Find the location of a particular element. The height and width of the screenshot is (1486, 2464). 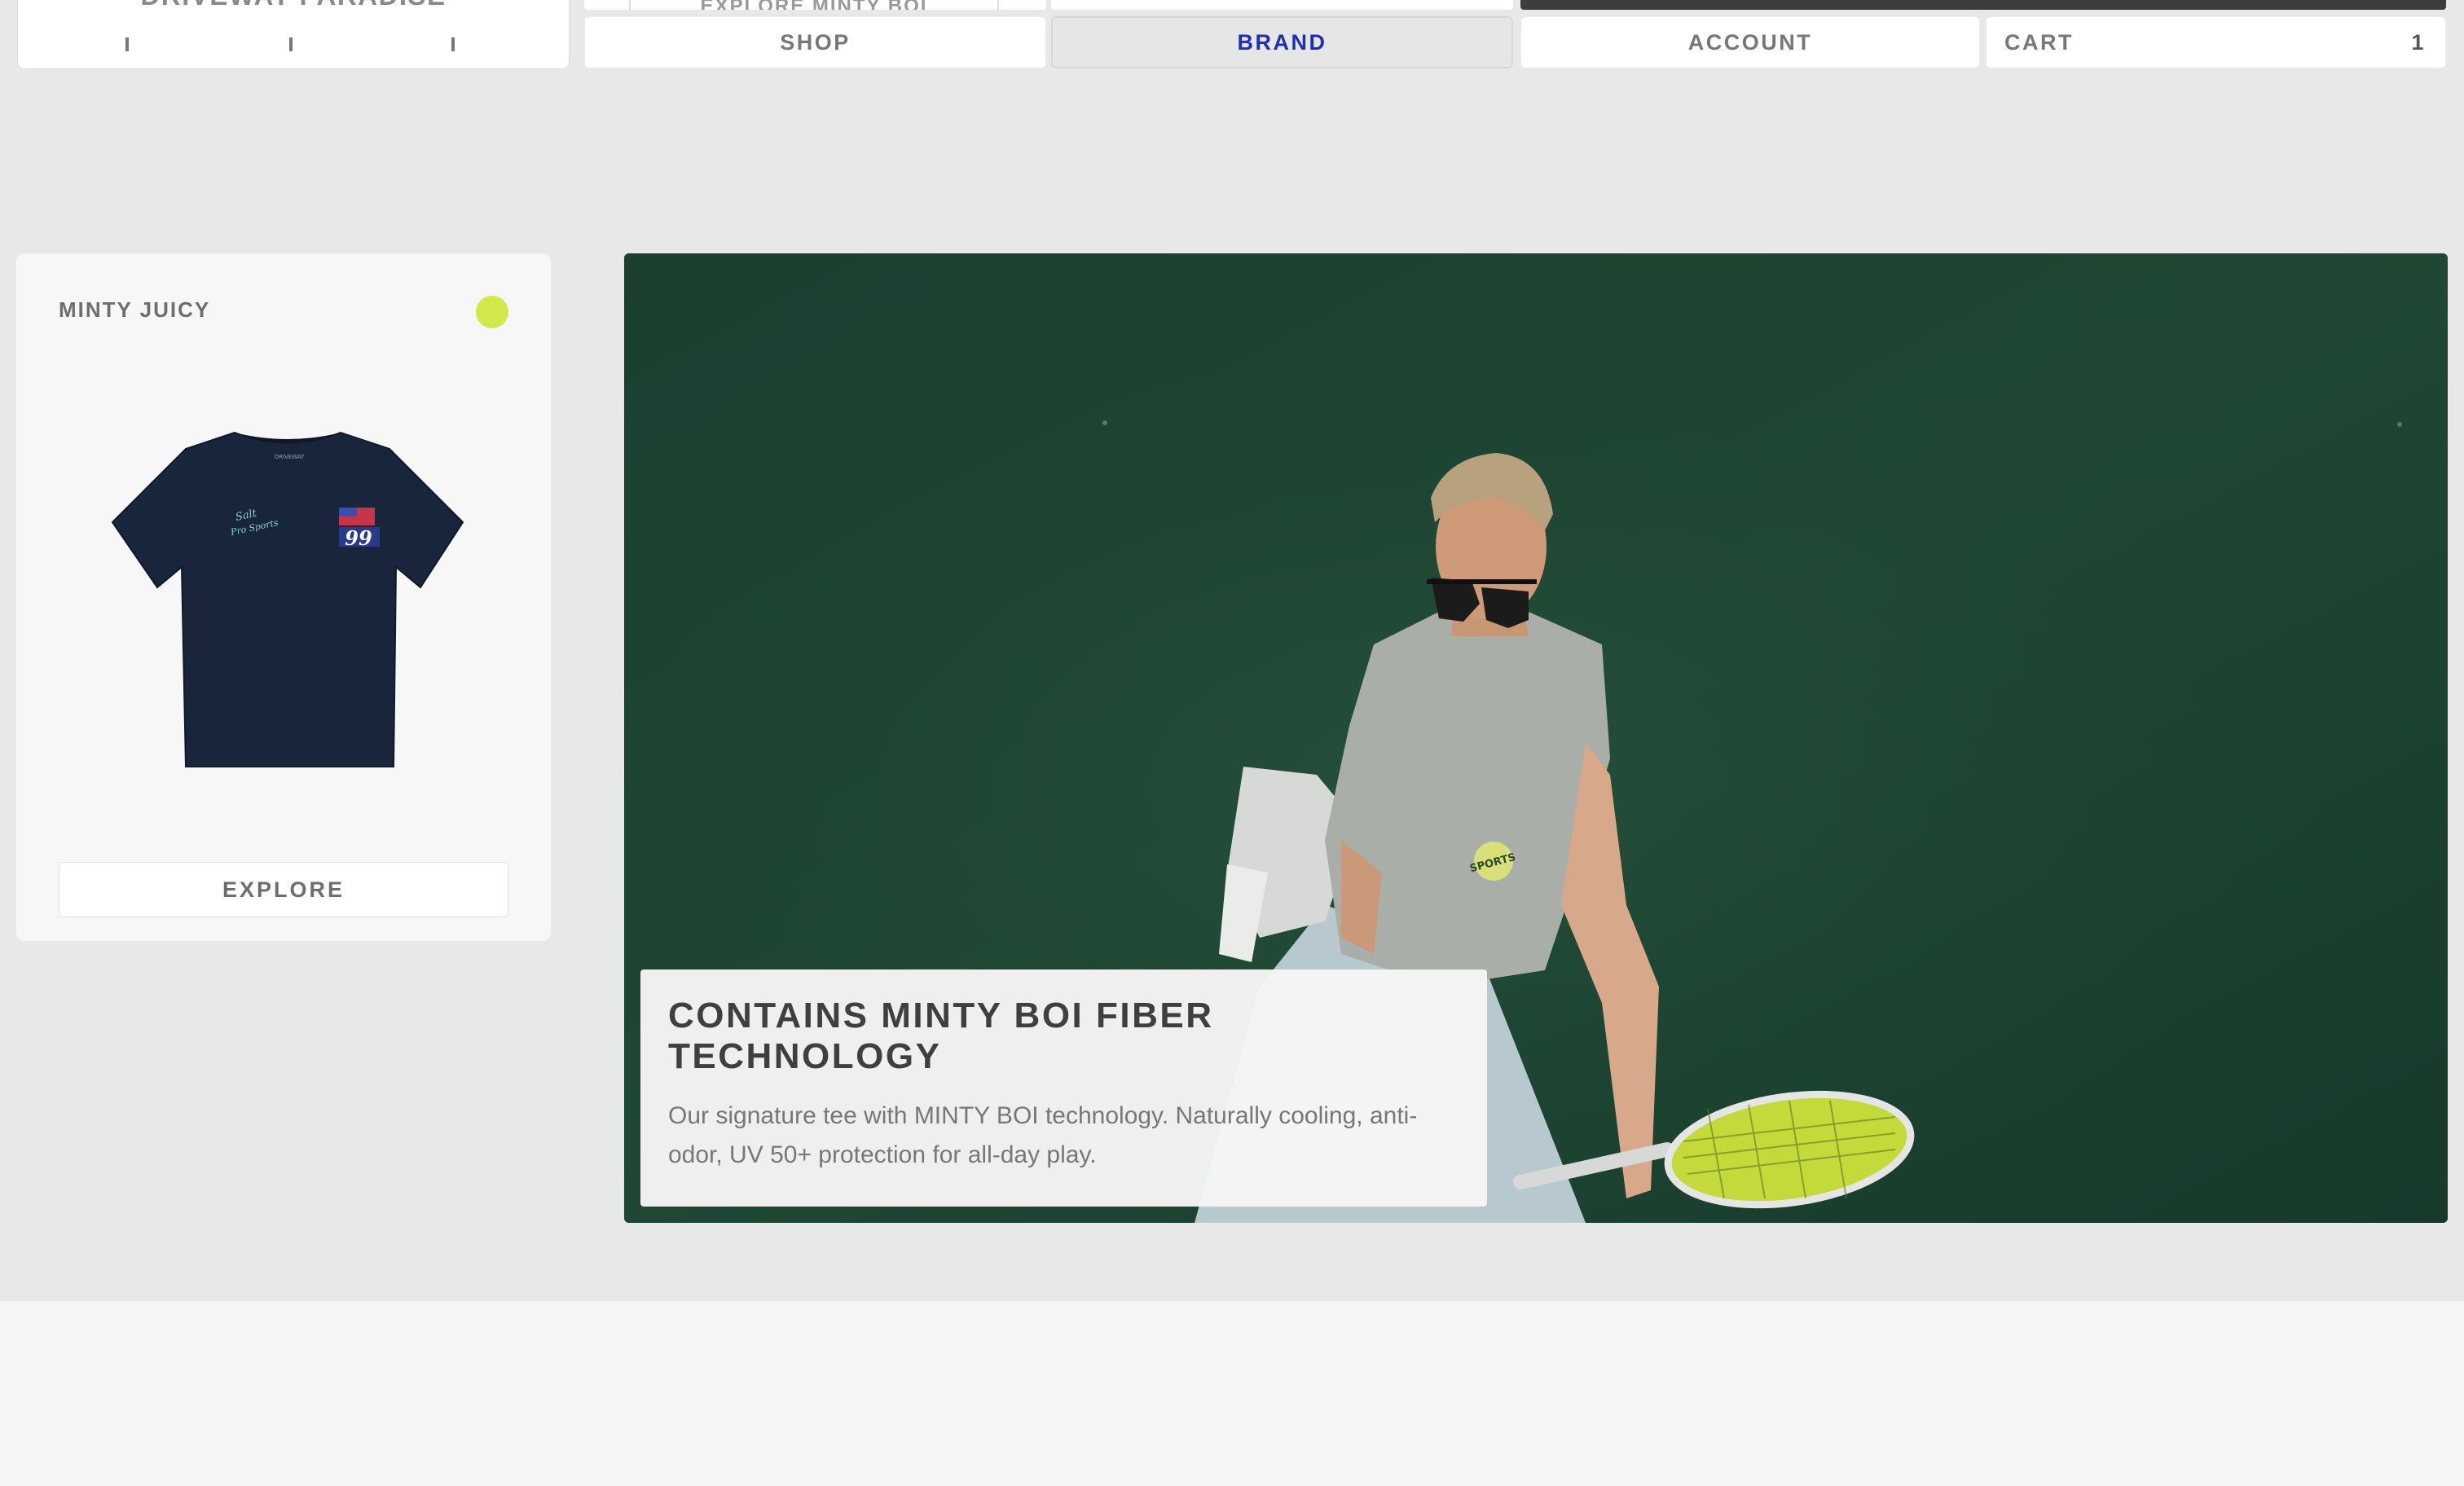

nav-account: ACCOUNT is located at coordinates (1750, 42).